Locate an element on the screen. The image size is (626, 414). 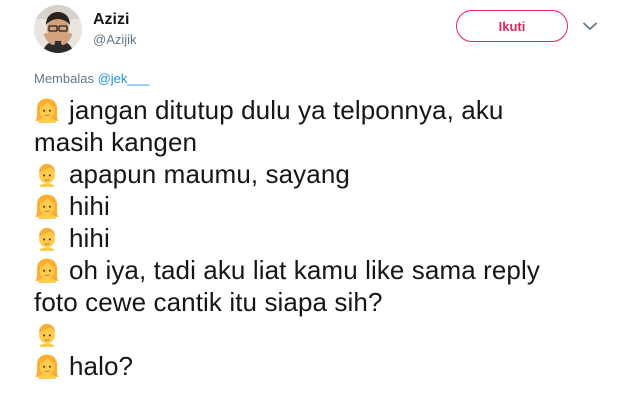
handle: @Azijik is located at coordinates (115, 40).